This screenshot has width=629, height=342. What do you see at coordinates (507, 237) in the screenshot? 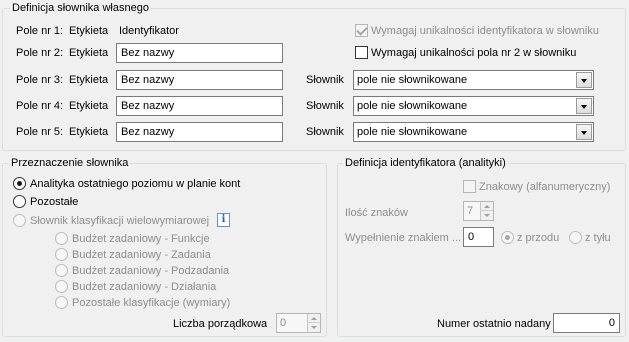
I see `radio-z-przodu` at bounding box center [507, 237].